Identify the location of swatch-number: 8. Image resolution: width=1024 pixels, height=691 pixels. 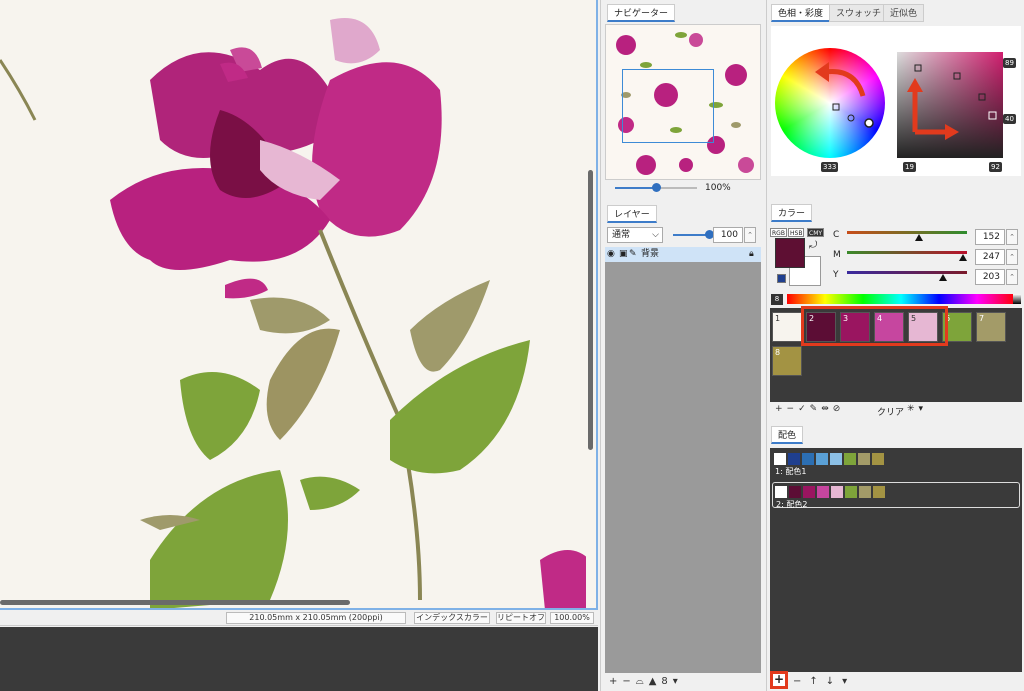
(778, 352).